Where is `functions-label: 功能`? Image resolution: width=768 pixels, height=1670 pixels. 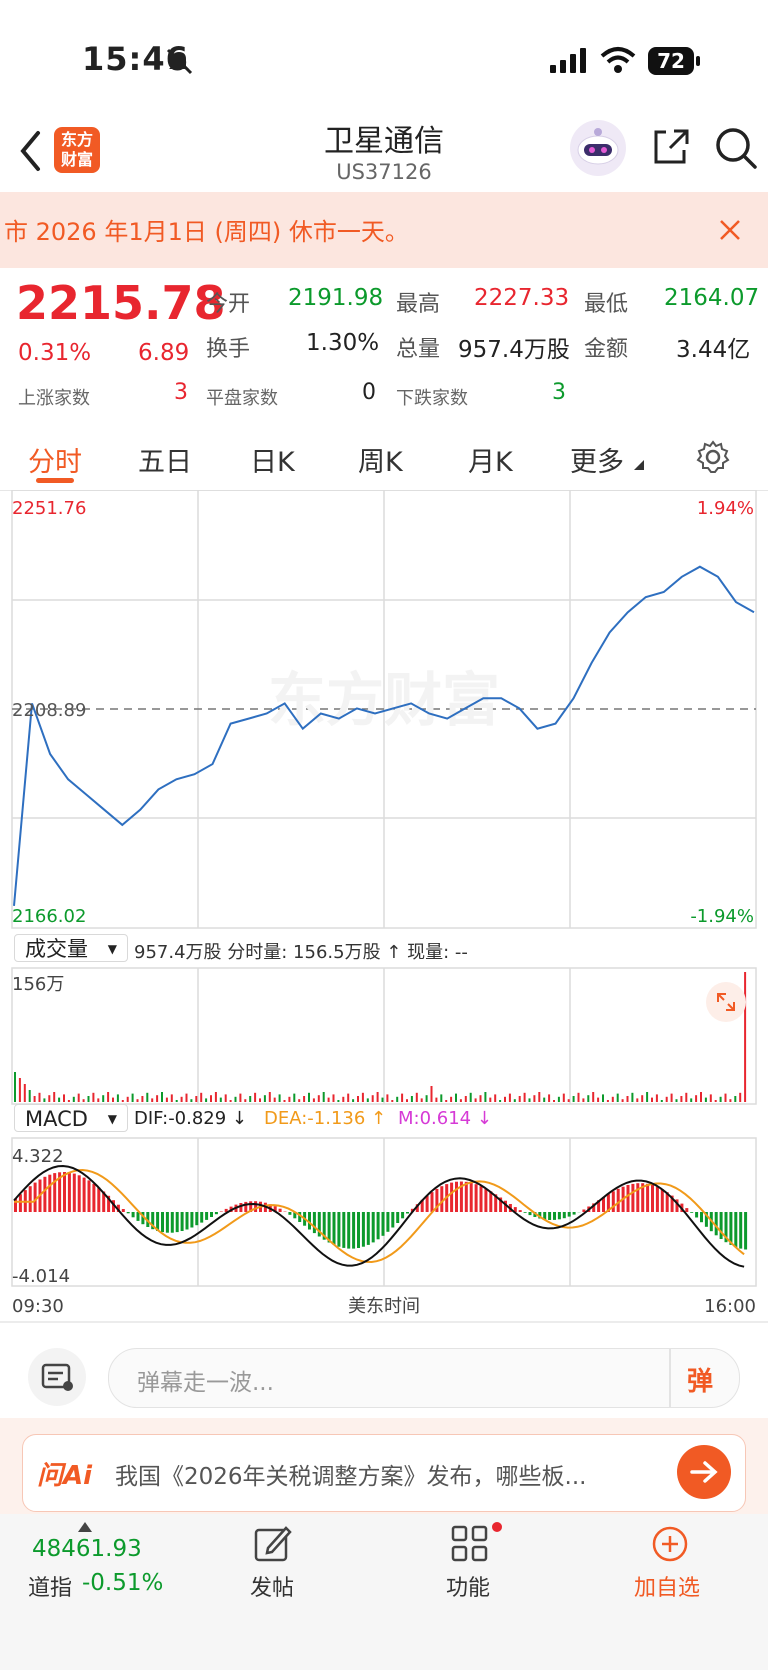 functions-label: 功能 is located at coordinates (468, 1586).